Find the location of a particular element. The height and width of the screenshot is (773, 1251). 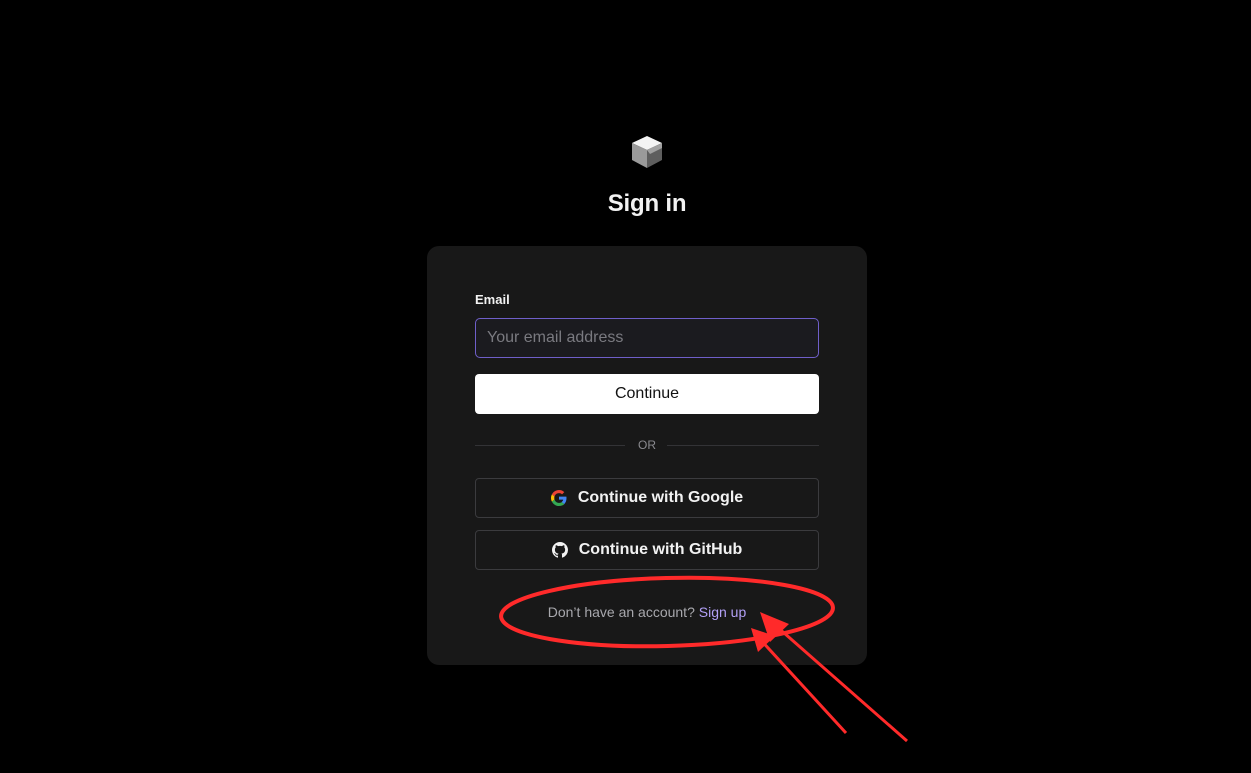

signup-prompt: Don’t have an account? Sign up is located at coordinates (647, 612).